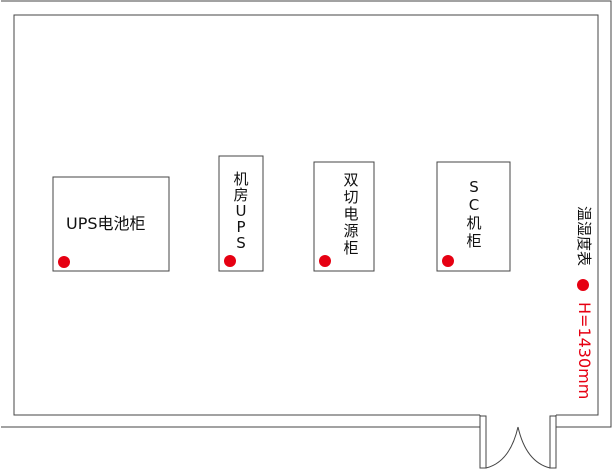  Describe the element at coordinates (241, 179) in the screenshot. I see `room-ups-char: 机` at that location.